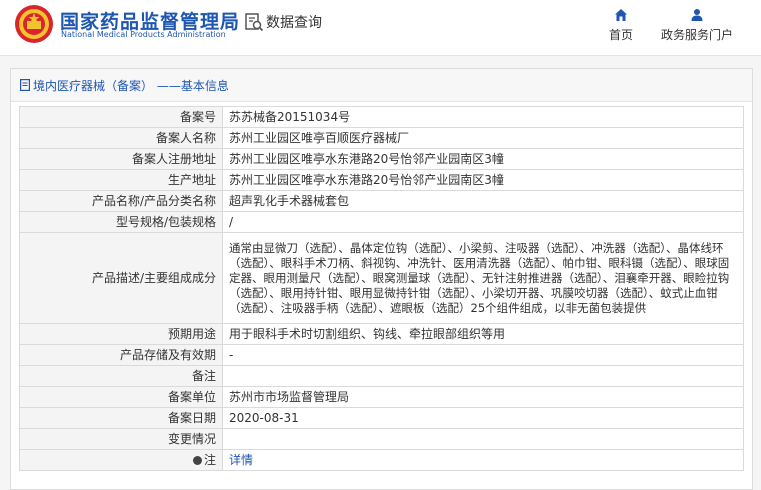  I want to click on table-row: 产品存储及有效期 -, so click(381, 355).